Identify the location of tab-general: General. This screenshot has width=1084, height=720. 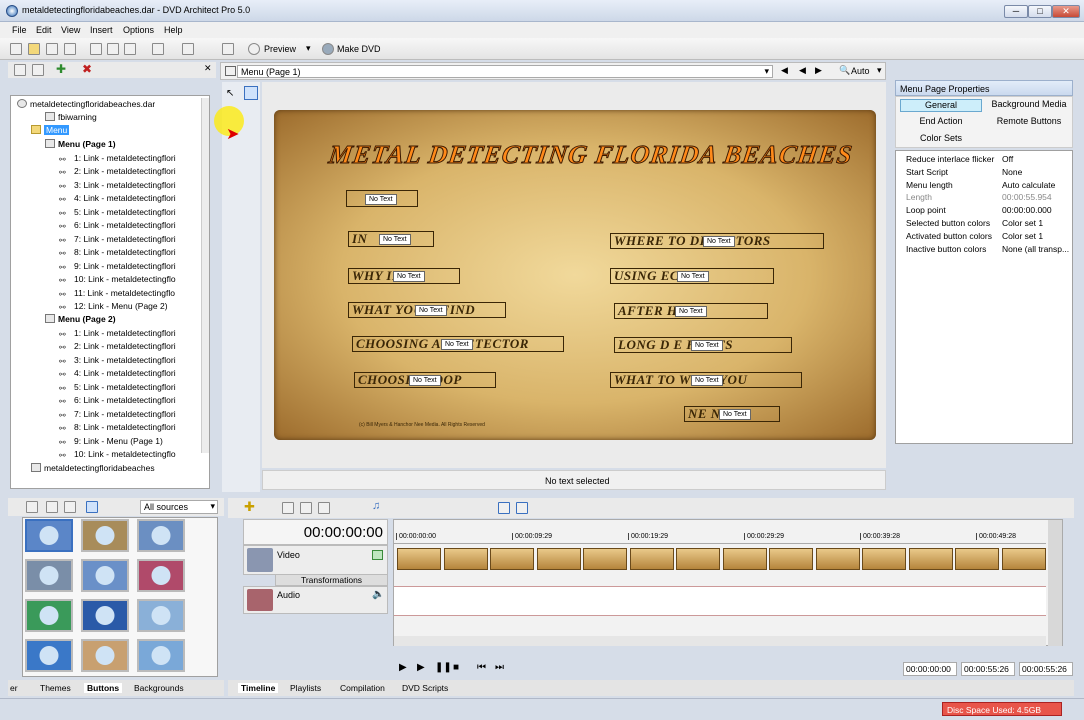
(941, 105).